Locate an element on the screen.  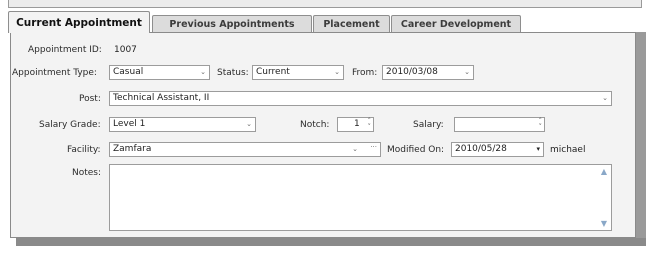
window-frame-top is located at coordinates (325, 4).